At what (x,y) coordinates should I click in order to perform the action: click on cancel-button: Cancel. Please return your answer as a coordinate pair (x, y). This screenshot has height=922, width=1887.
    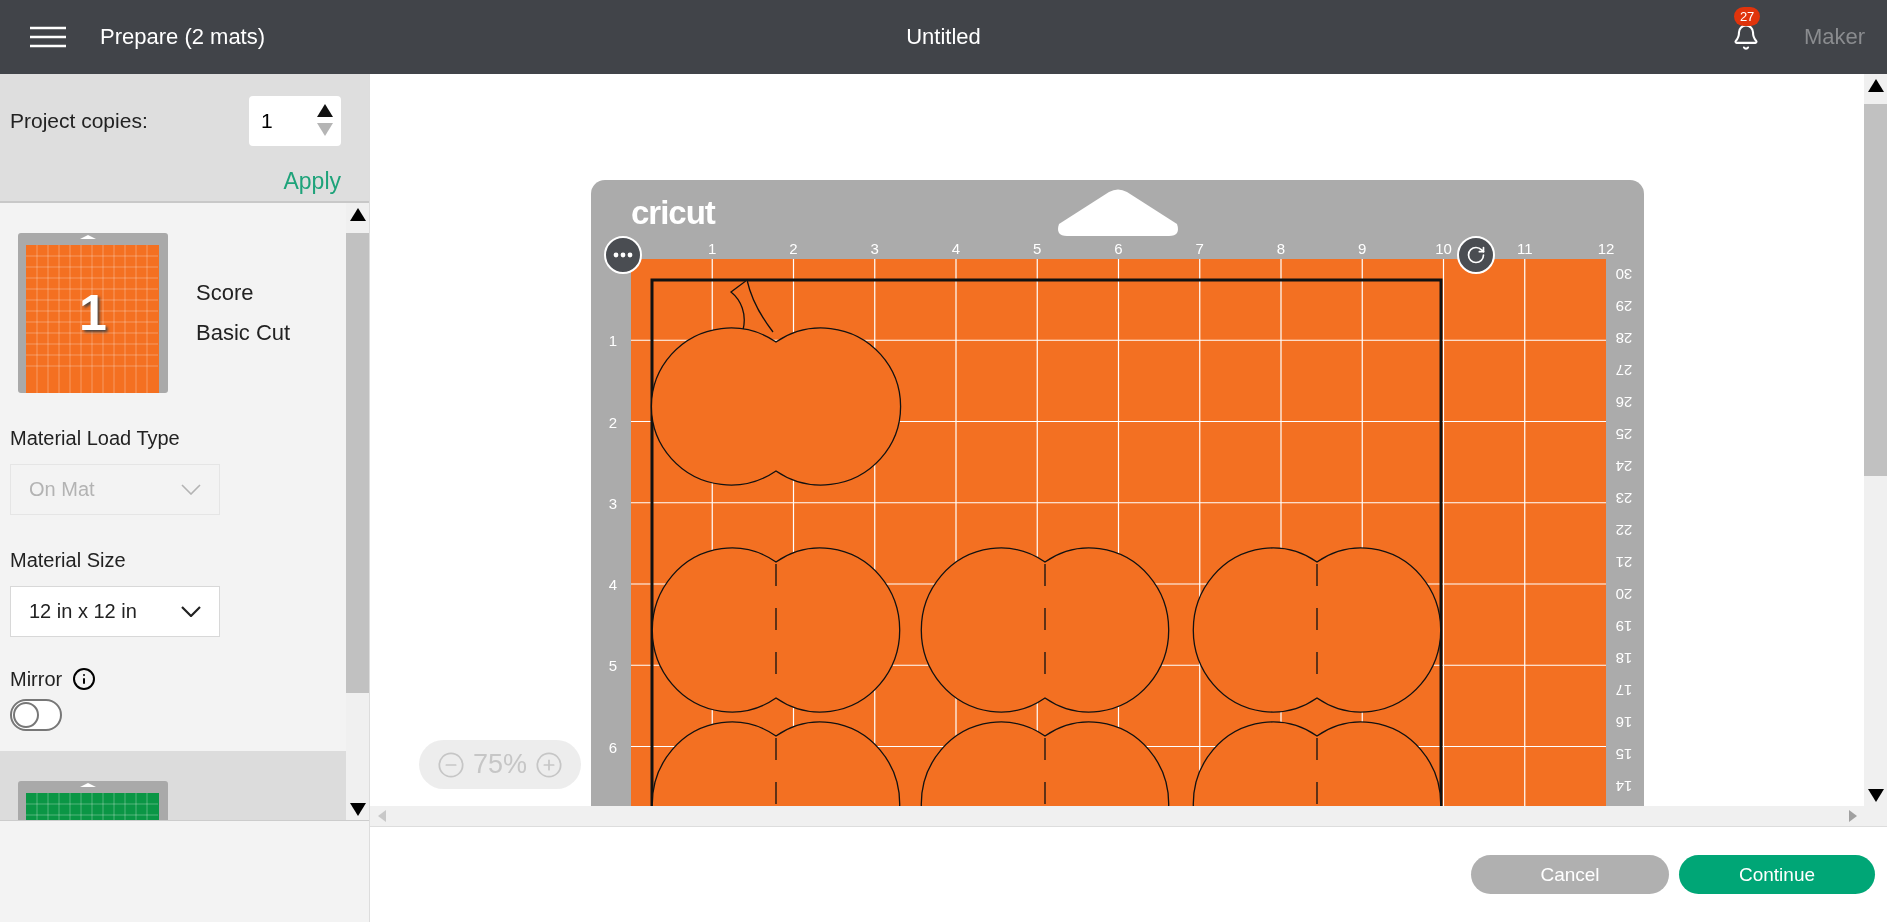
    Looking at the image, I should click on (1570, 874).